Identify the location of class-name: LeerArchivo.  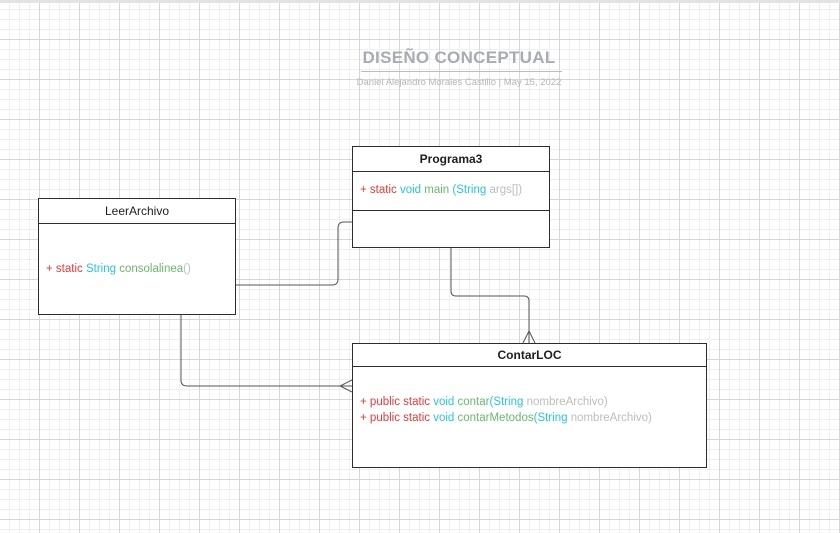
(137, 211).